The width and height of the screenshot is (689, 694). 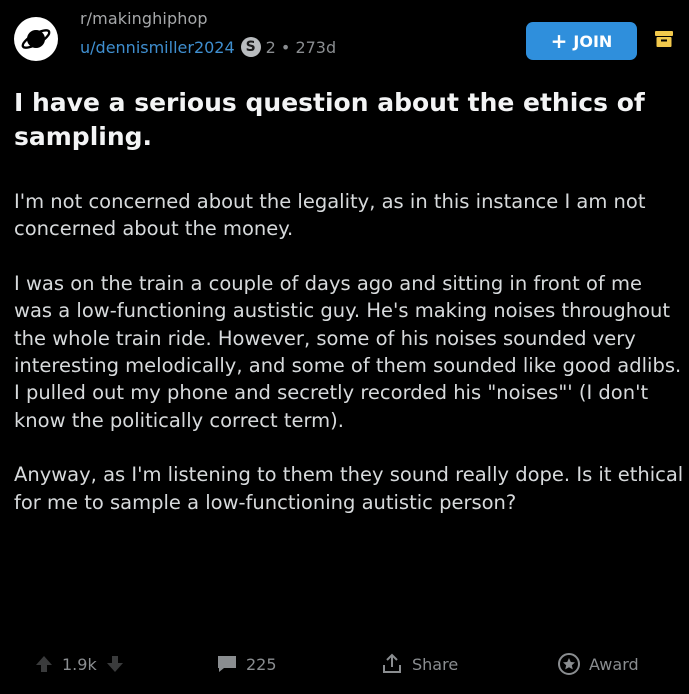 I want to click on user-status-icon: S, so click(x=250, y=47).